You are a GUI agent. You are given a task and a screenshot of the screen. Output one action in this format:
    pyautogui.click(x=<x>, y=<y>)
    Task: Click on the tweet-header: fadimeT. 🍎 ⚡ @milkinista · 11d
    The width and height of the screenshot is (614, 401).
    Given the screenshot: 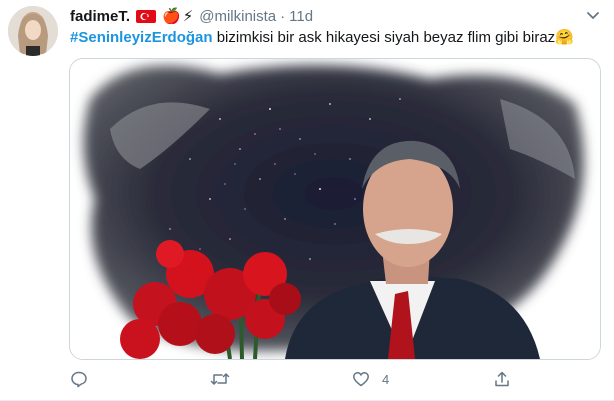 What is the action you would take?
    pyautogui.click(x=191, y=16)
    